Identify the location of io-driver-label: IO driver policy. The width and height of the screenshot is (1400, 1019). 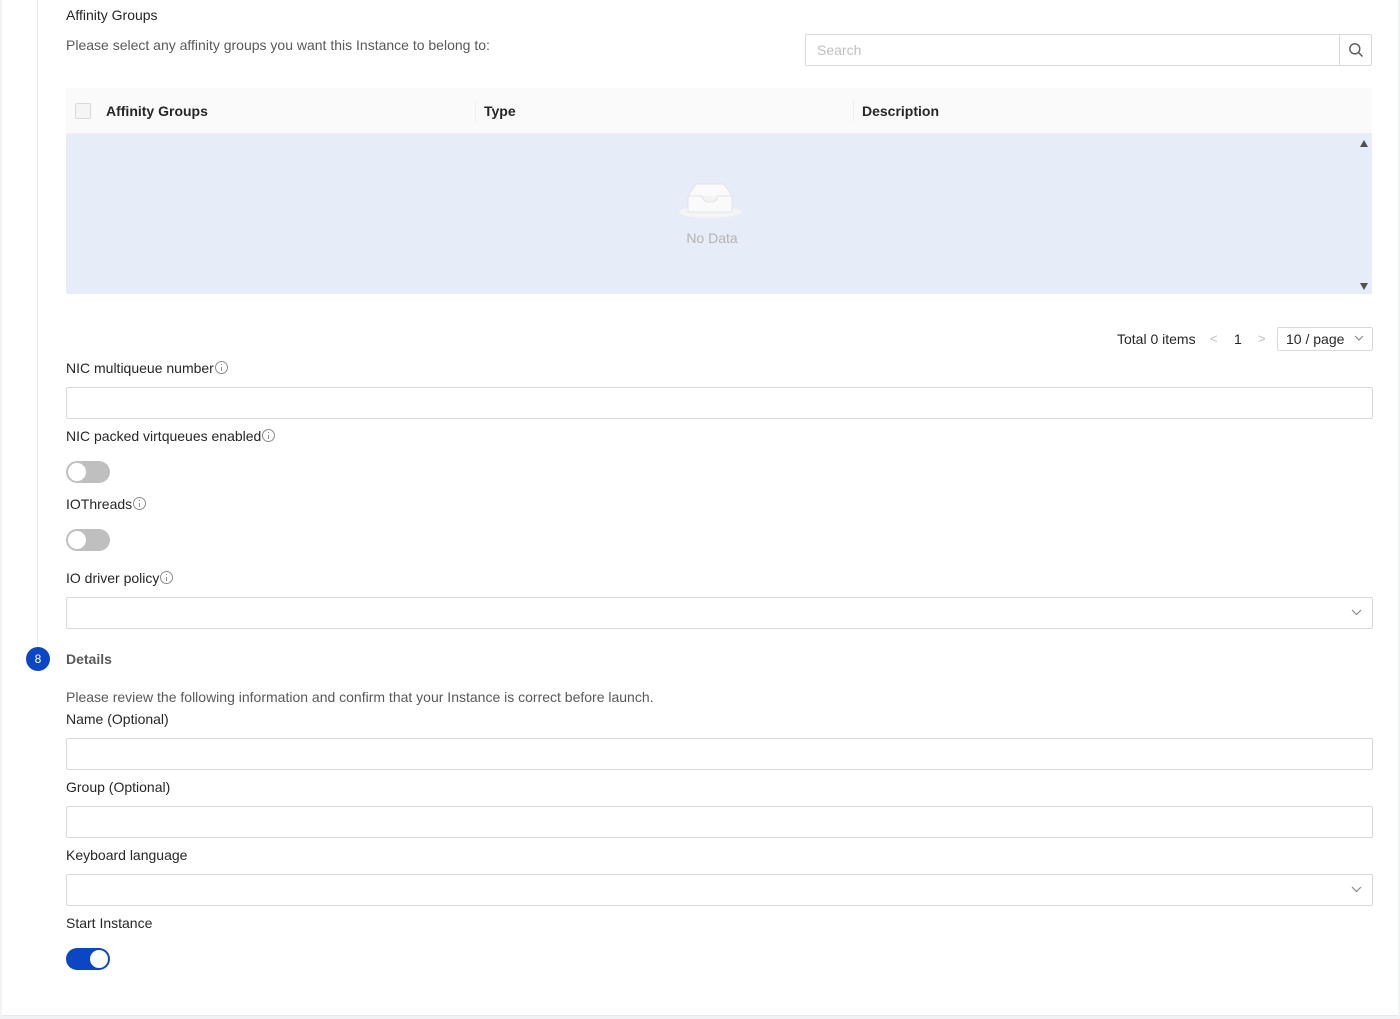
(120, 578).